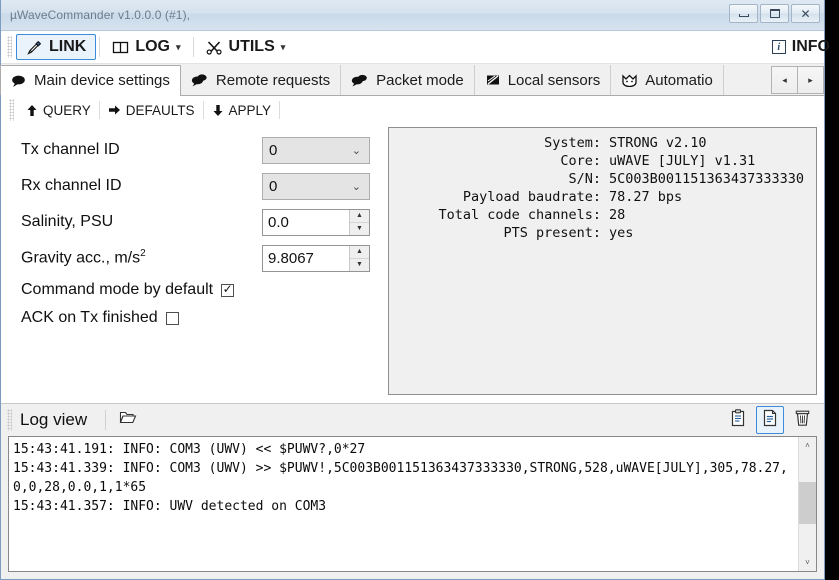 The height and width of the screenshot is (580, 839). I want to click on close-button: ✕, so click(805, 13).